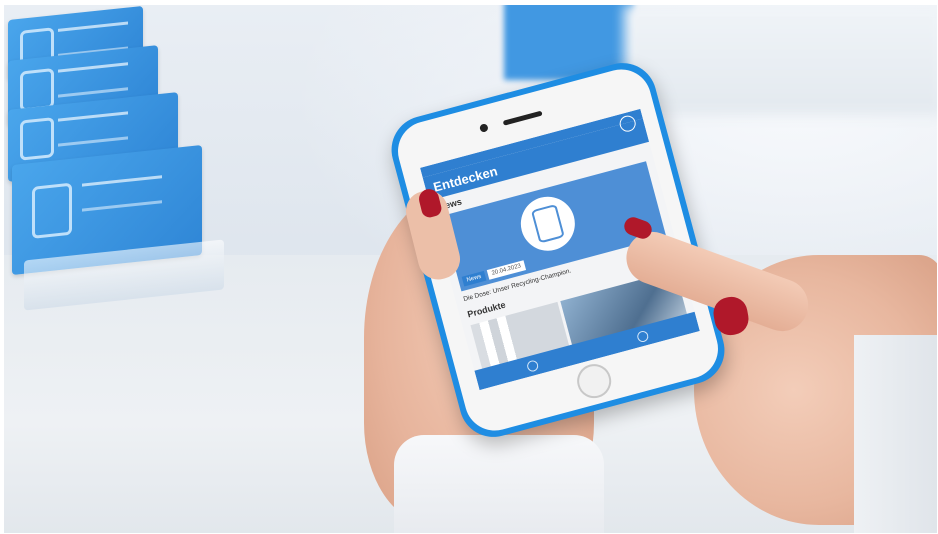  I want to click on can-icon, so click(547, 223).